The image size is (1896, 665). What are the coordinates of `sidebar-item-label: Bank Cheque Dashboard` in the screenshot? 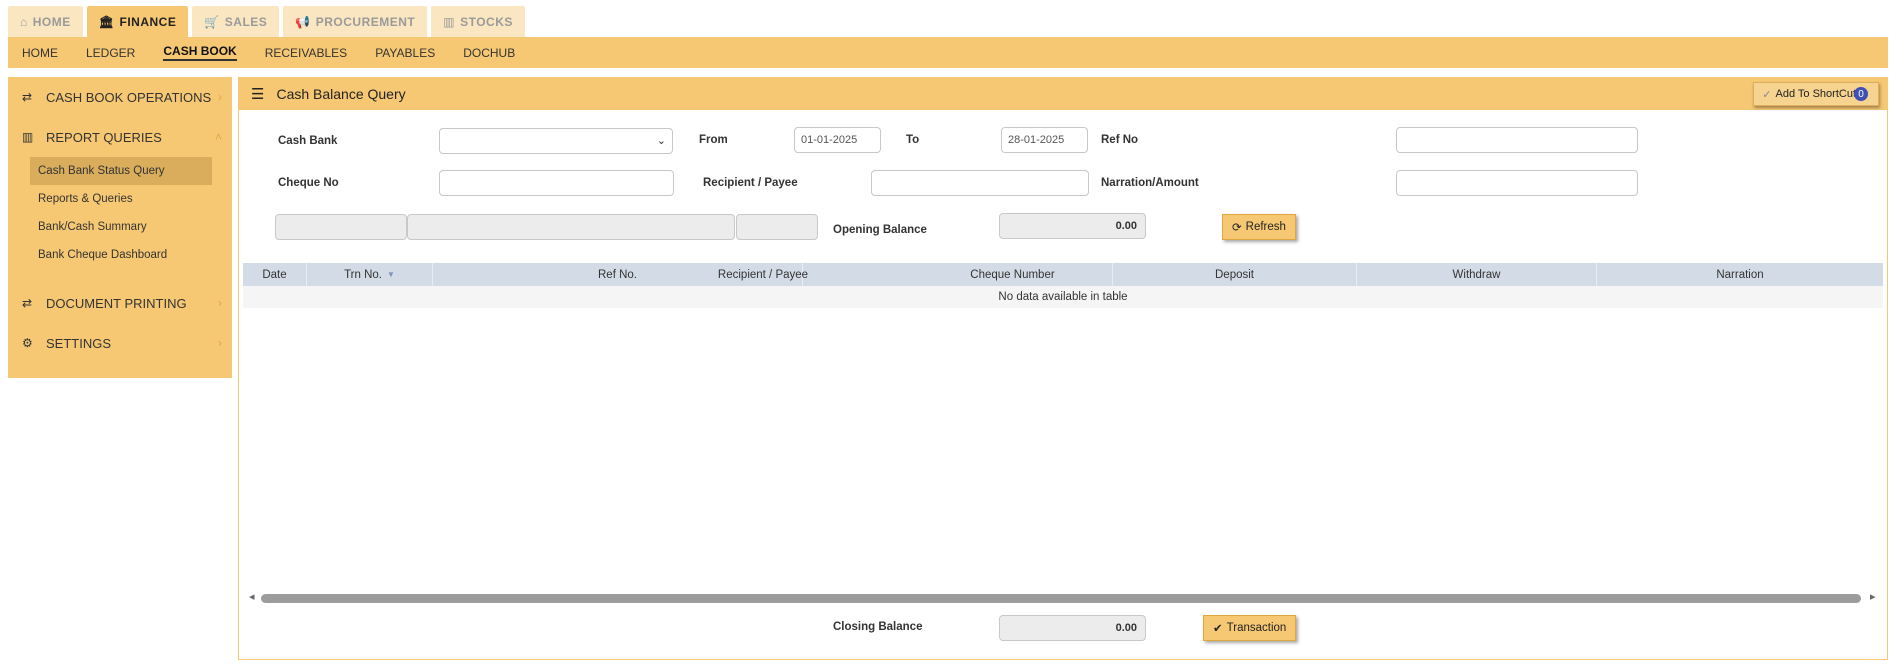 It's located at (103, 255).